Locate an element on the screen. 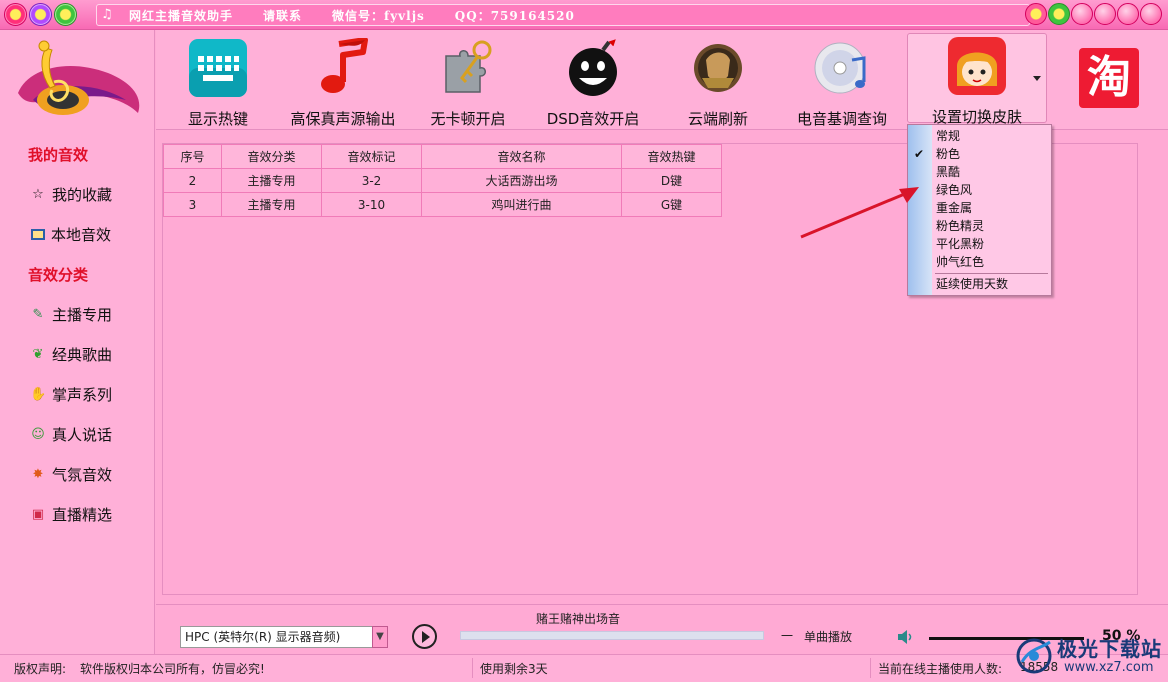  sidebar-item-streamer: ✎ 主播专用 is located at coordinates (71, 314).